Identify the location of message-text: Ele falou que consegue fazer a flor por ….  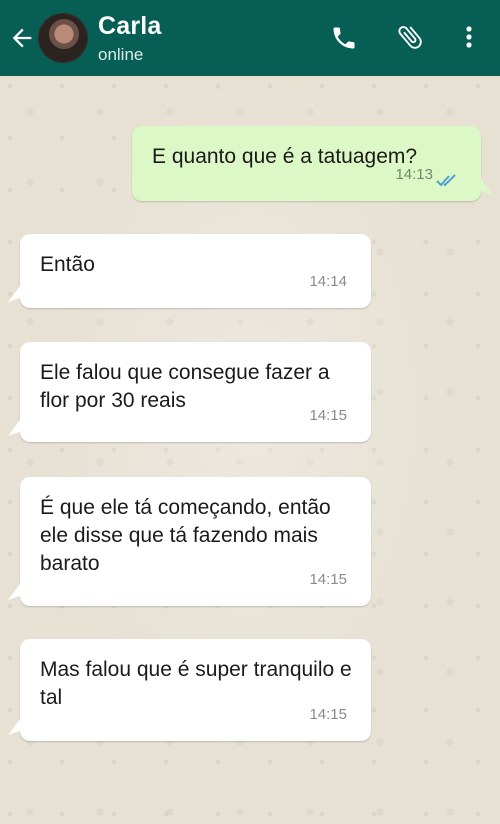
(185, 386).